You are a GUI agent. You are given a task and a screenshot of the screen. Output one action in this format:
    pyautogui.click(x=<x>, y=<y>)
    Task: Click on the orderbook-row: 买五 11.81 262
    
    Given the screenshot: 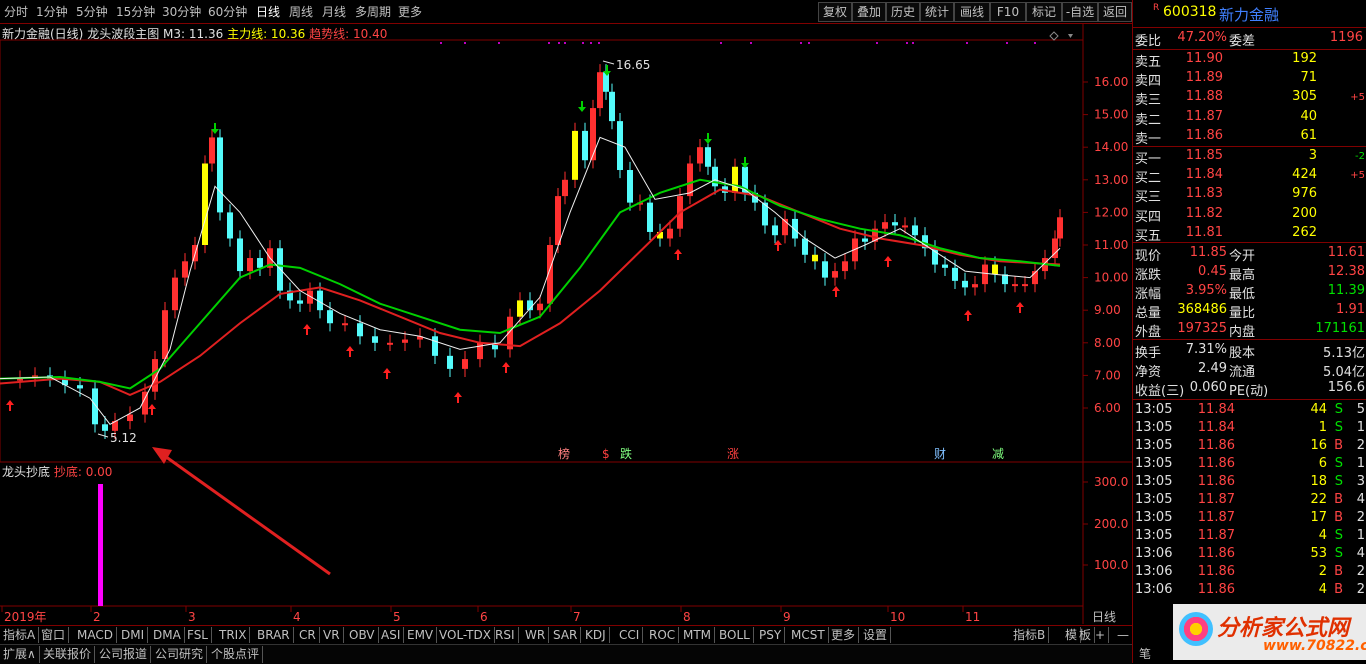 What is the action you would take?
    pyautogui.click(x=1249, y=234)
    